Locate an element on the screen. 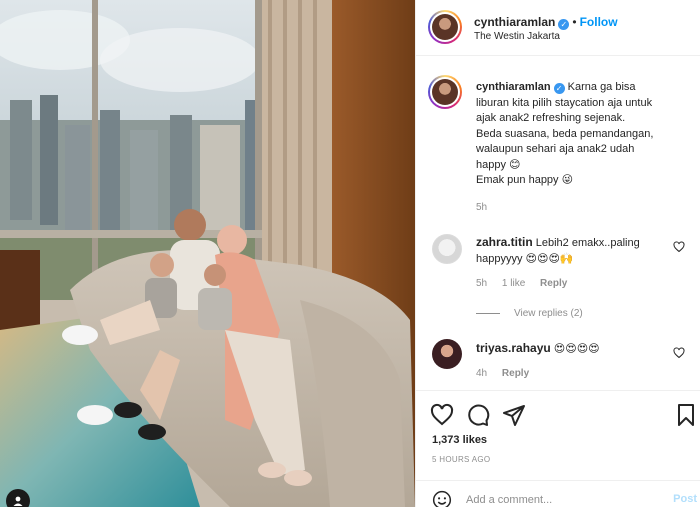 The width and height of the screenshot is (700, 507). heart-icon is located at coordinates (442, 415).